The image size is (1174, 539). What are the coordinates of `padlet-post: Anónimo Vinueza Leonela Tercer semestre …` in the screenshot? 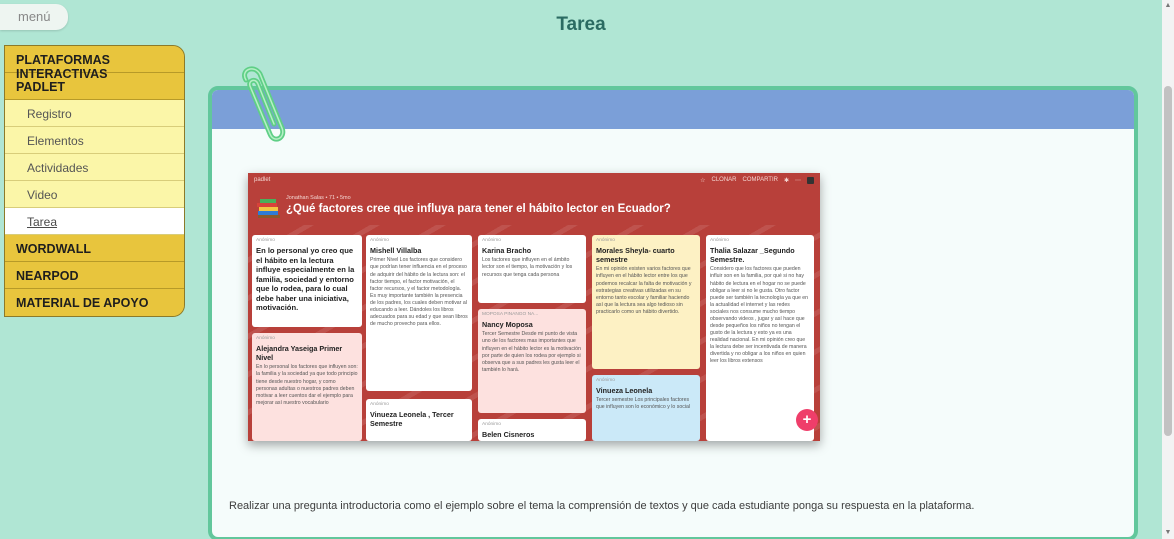 It's located at (646, 408).